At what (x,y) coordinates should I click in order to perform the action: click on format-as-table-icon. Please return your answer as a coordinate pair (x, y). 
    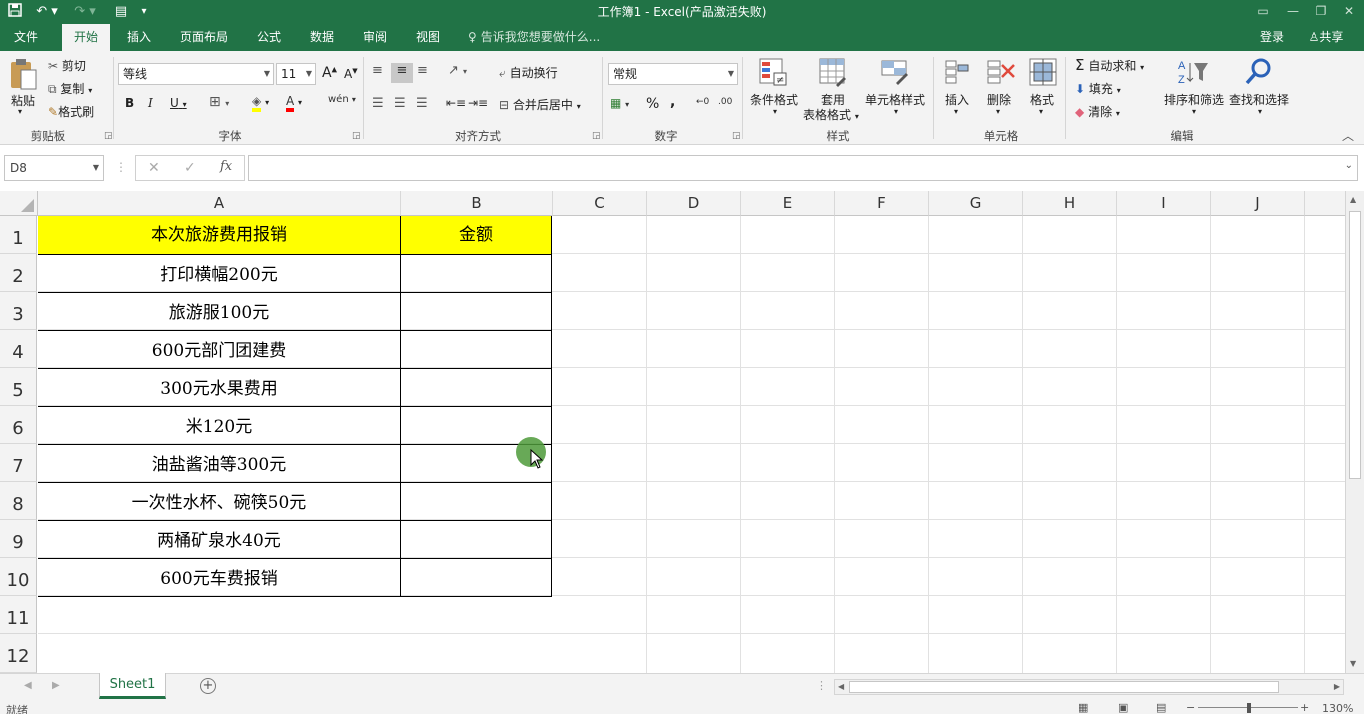
    Looking at the image, I should click on (833, 73).